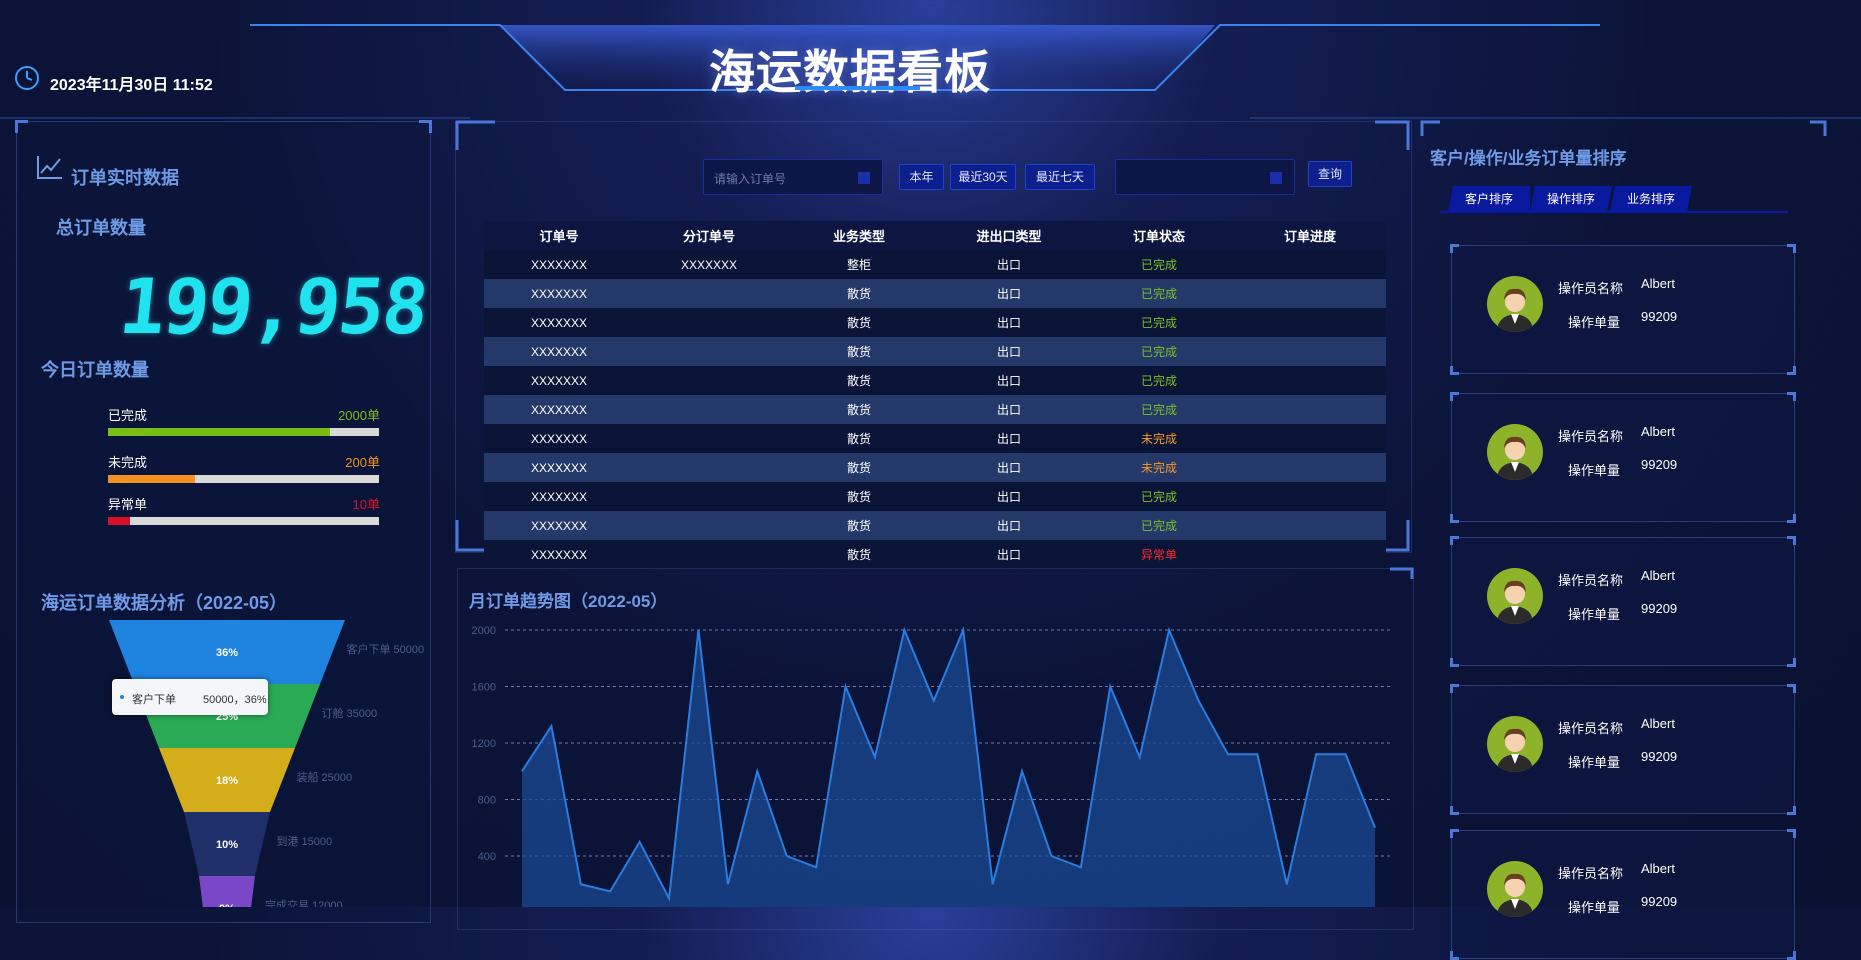  I want to click on column-header: 进出口类型, so click(1009, 235).